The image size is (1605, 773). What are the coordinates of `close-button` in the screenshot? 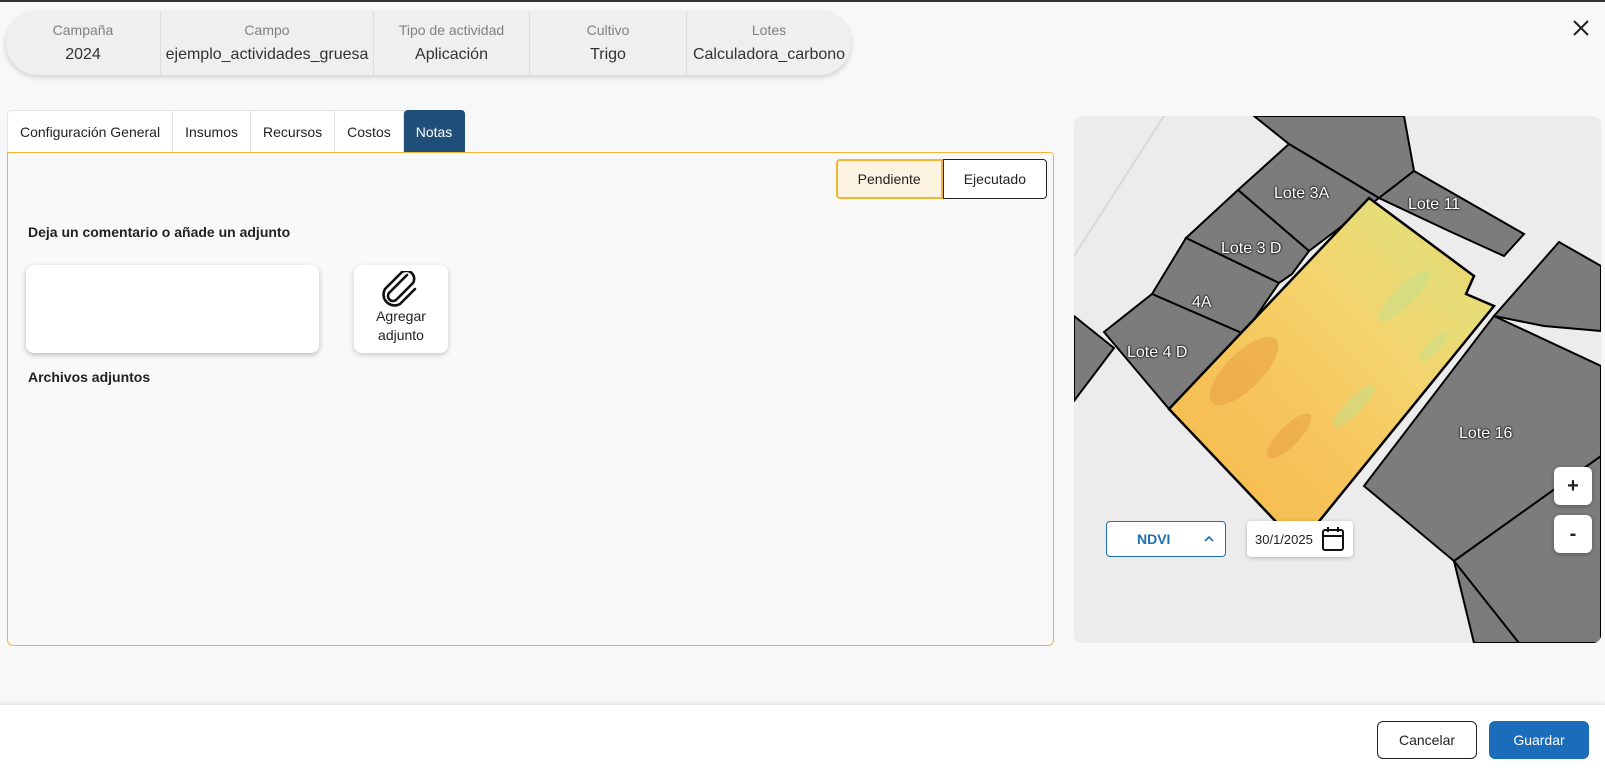 It's located at (1581, 28).